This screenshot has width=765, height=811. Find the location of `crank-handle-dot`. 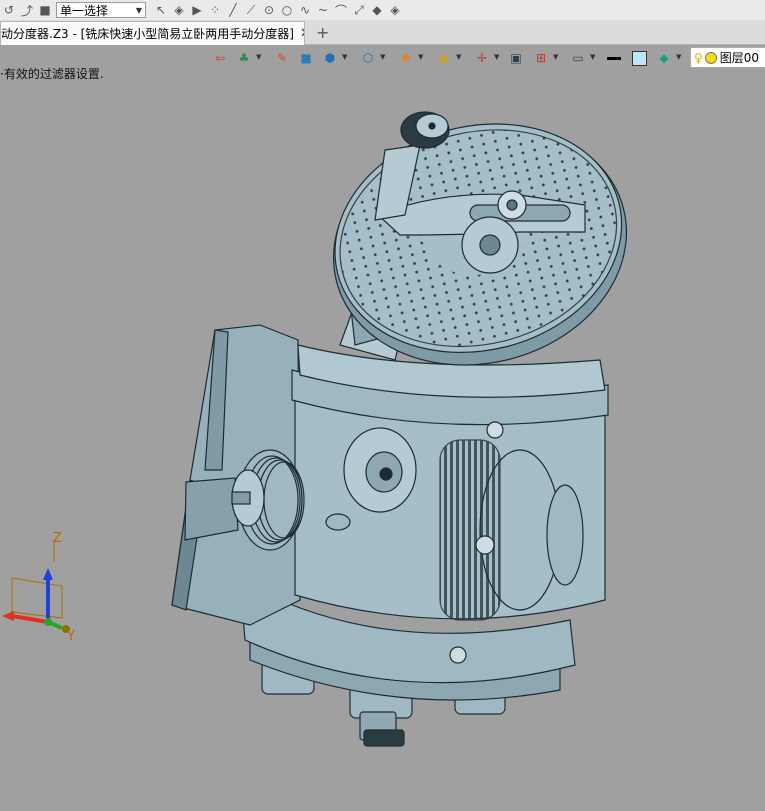

crank-handle-dot is located at coordinates (432, 126).